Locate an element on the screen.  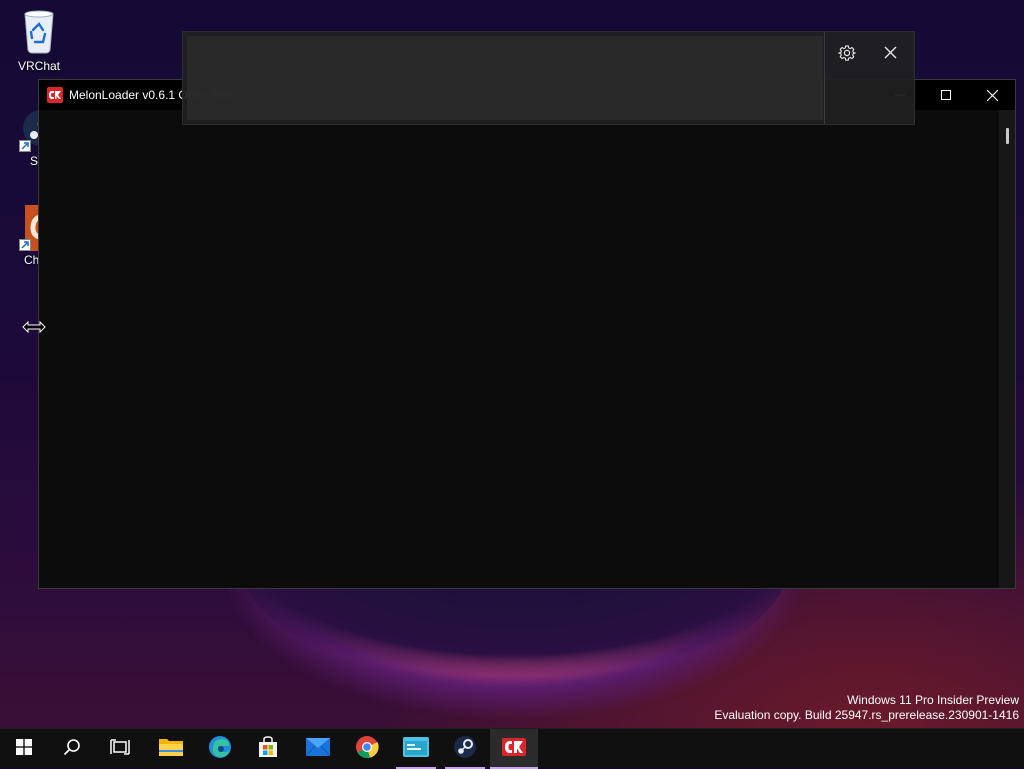
taskbar-mail is located at coordinates (318, 749).